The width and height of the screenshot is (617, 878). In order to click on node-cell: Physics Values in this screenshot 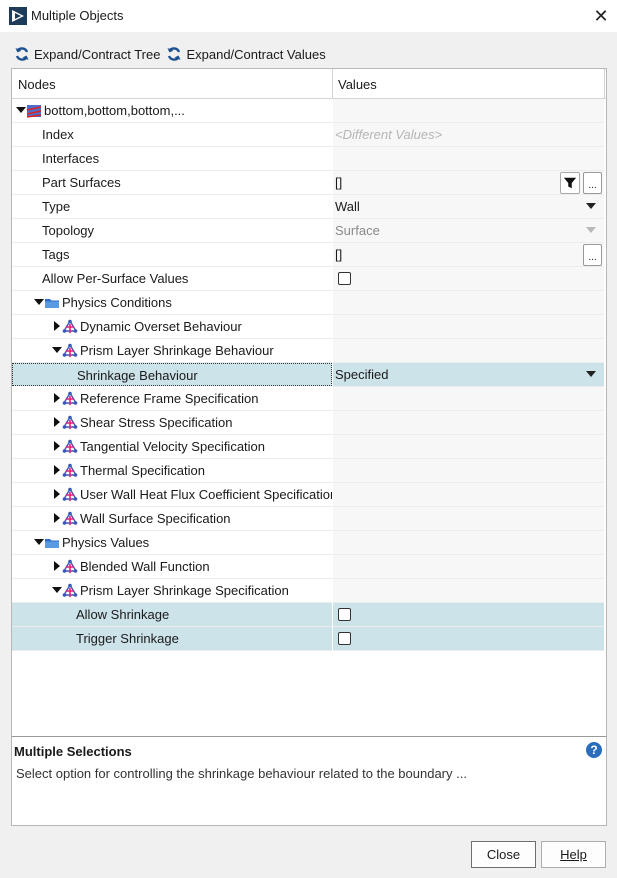, I will do `click(172, 543)`.